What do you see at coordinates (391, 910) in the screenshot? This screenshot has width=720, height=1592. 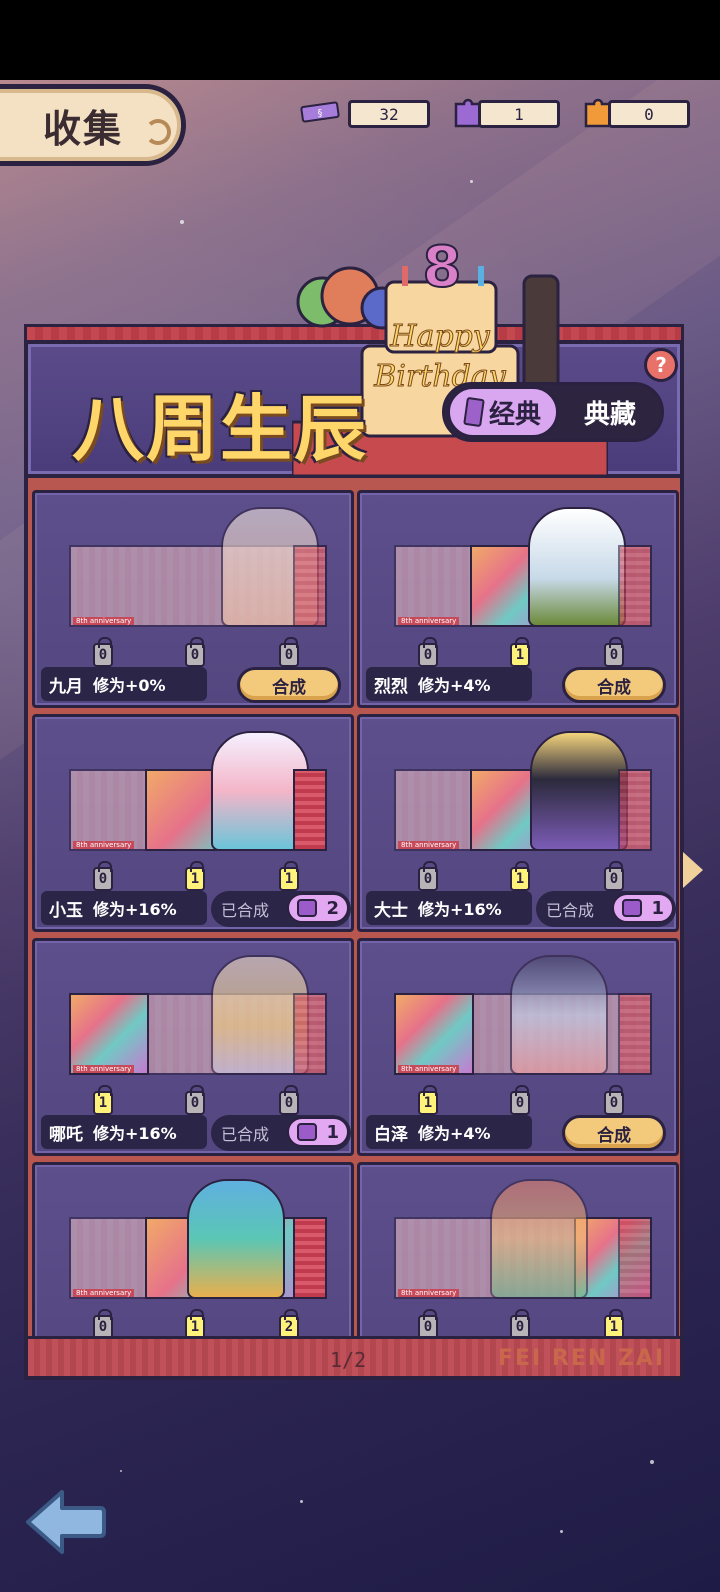 I see `card-name: 大士` at bounding box center [391, 910].